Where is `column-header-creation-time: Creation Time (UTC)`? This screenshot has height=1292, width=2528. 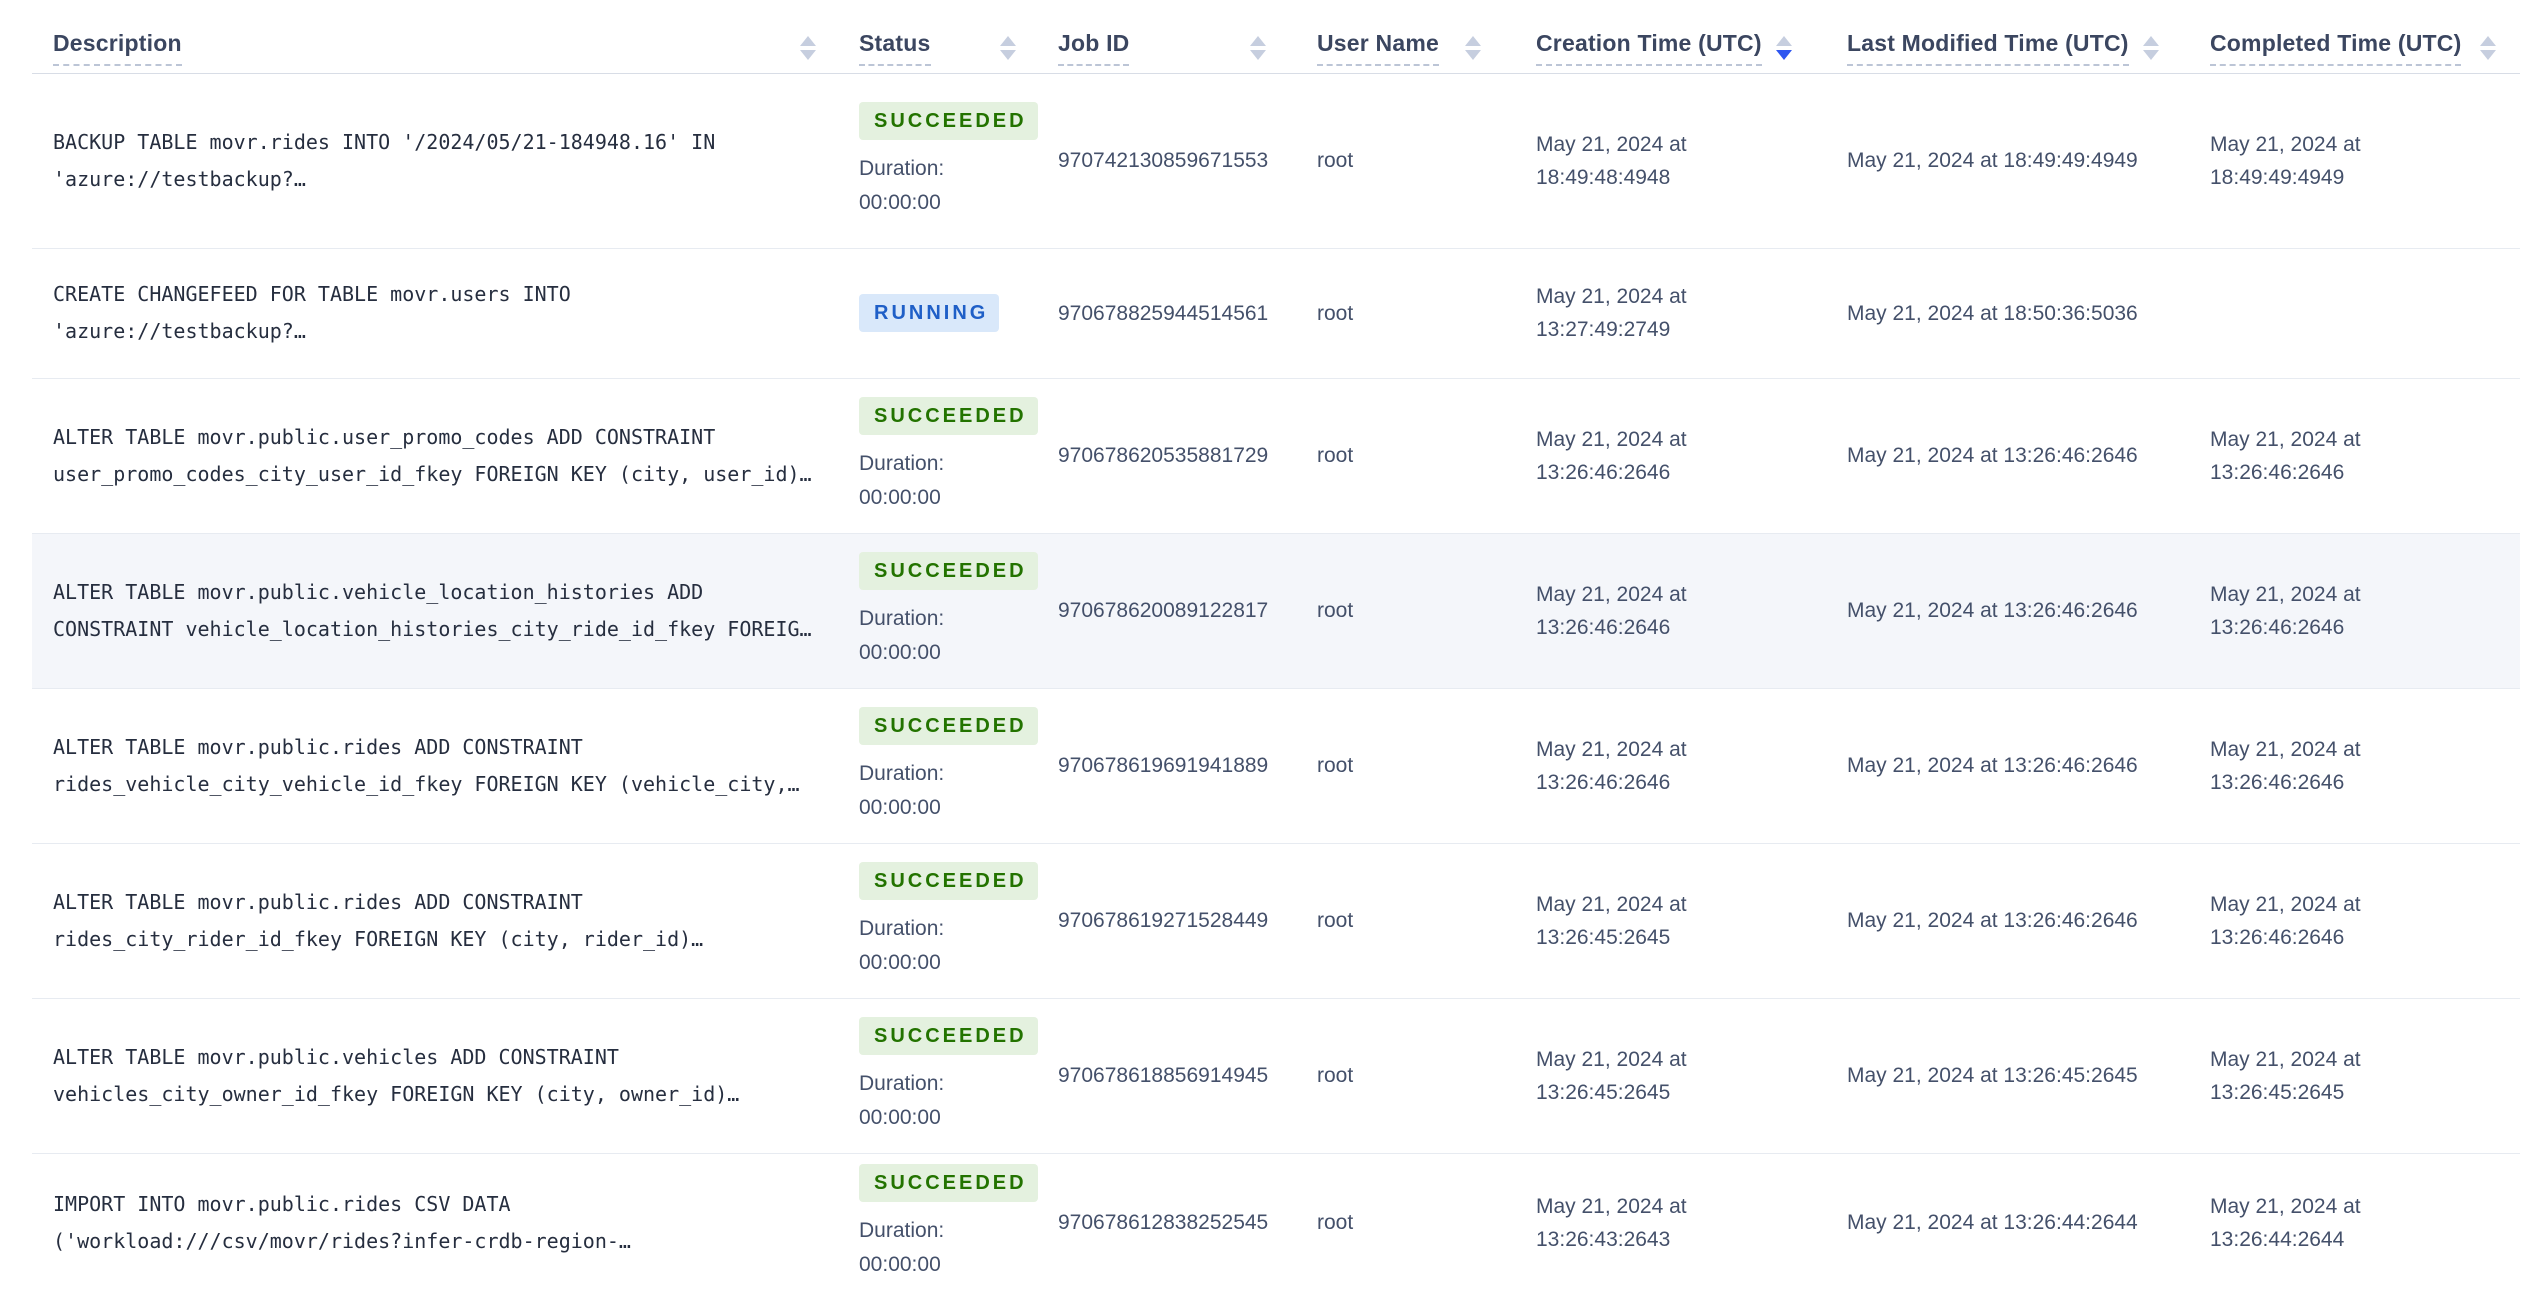 column-header-creation-time: Creation Time (UTC) is located at coordinates (1658, 36).